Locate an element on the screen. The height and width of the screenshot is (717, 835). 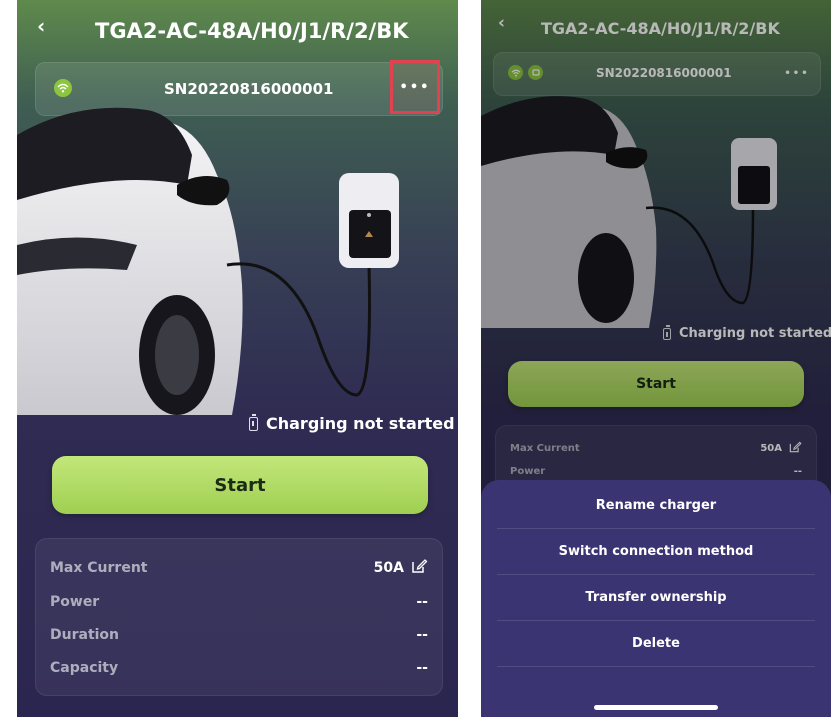
delete-option: Delete is located at coordinates (656, 643).